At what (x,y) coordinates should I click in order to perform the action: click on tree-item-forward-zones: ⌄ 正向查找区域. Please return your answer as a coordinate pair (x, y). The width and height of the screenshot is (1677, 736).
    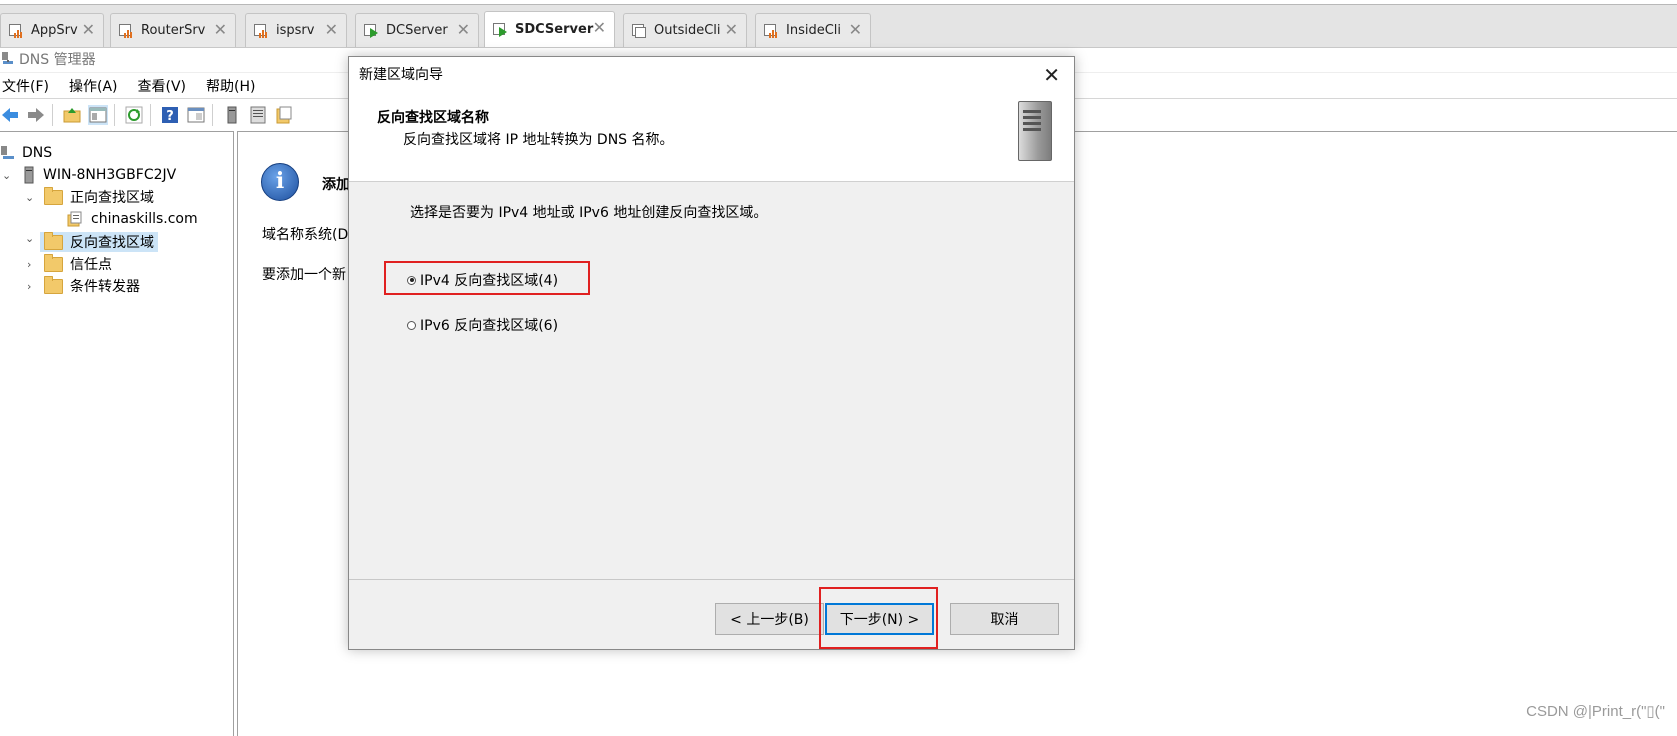
    Looking at the image, I should click on (77, 196).